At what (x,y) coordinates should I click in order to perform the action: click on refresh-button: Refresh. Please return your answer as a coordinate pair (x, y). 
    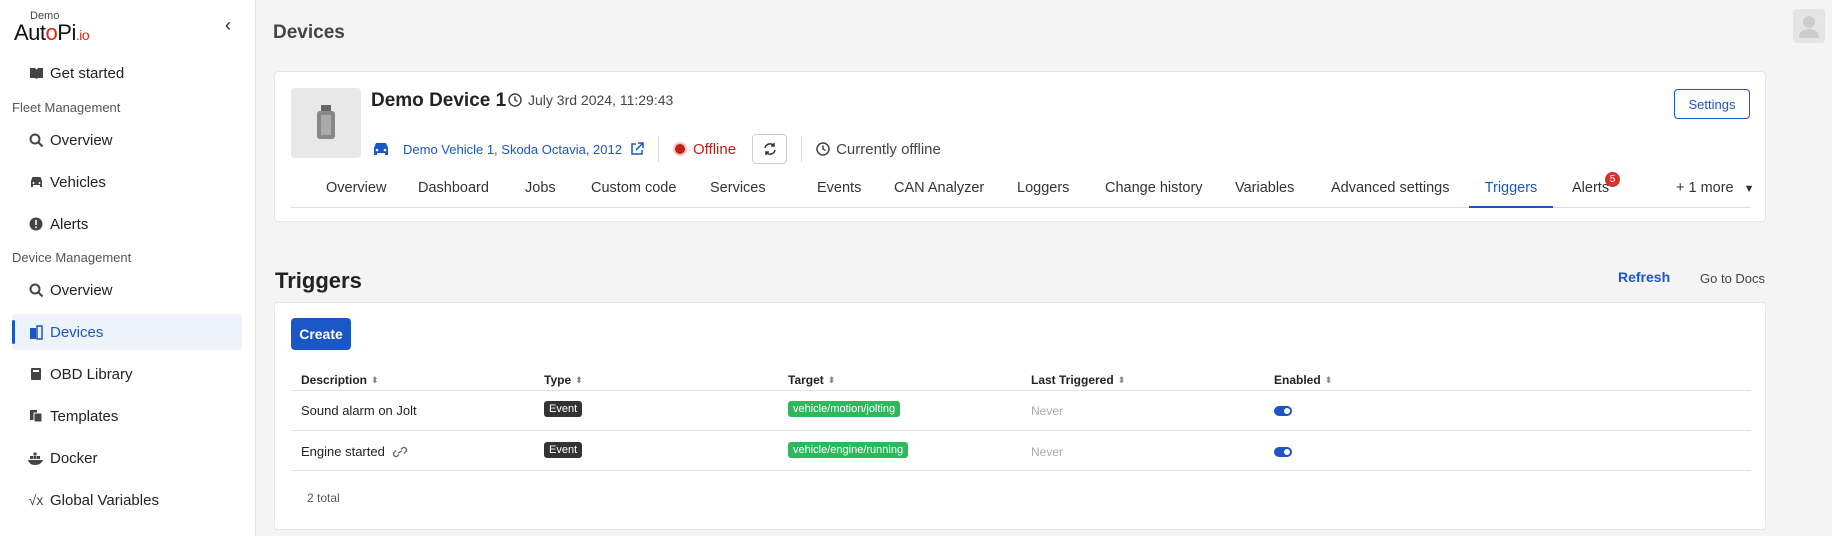
    Looking at the image, I should click on (1644, 277).